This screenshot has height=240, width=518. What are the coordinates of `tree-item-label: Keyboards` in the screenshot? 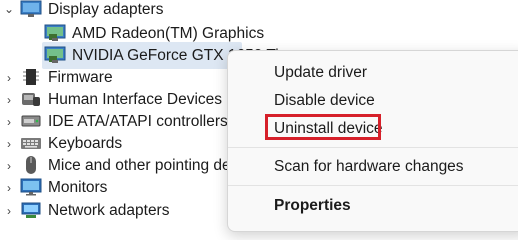 It's located at (85, 143).